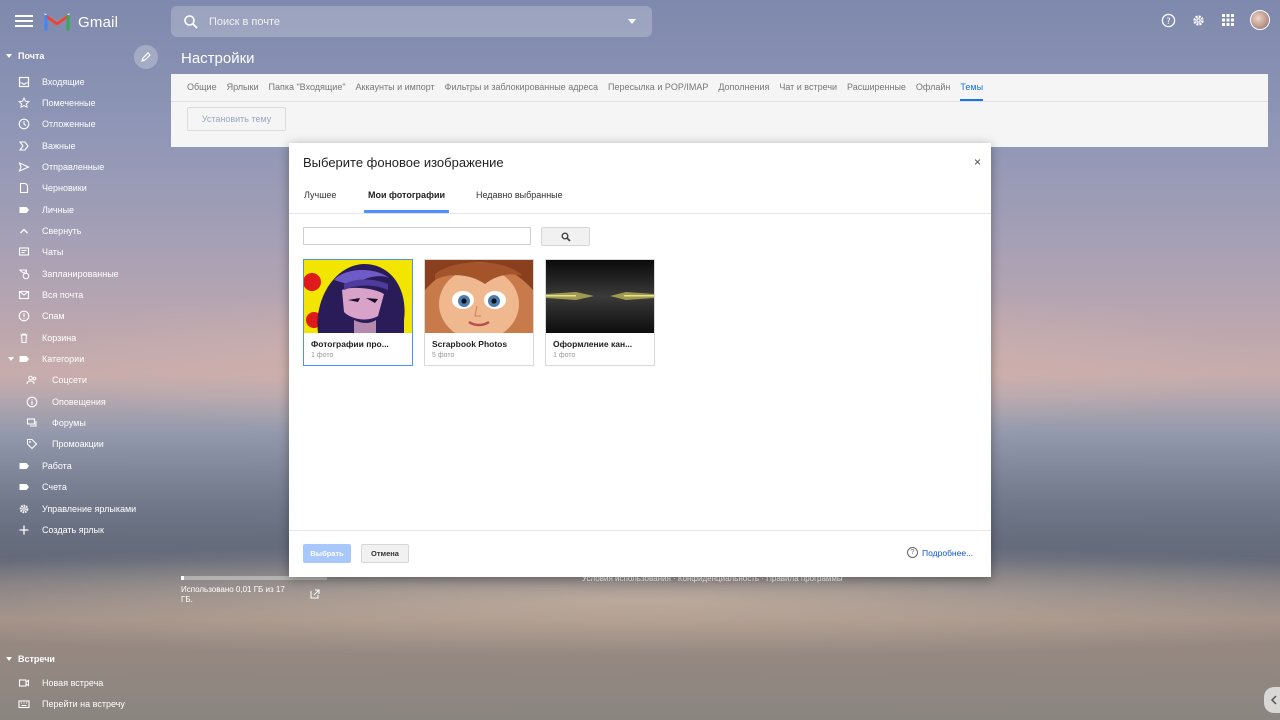 The image size is (1280, 720). What do you see at coordinates (876, 87) in the screenshot?
I see `settings-tab-8: Расширенные` at bounding box center [876, 87].